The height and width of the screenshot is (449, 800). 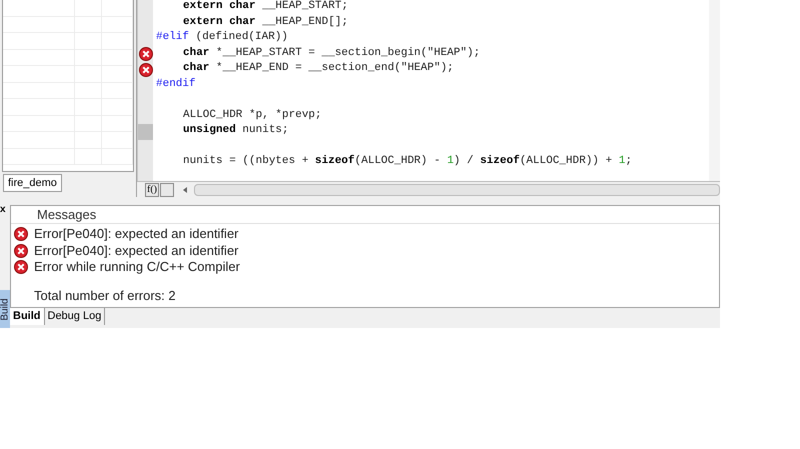 I want to click on code-line: char *__HEAP_END = __section_end("HEAP");, so click(x=318, y=68).